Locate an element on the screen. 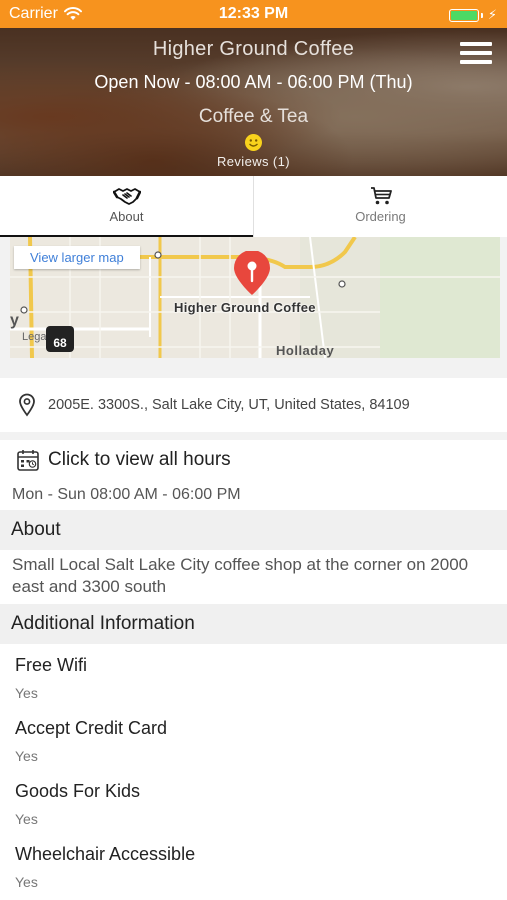 Image resolution: width=507 pixels, height=900 pixels. view-all-hours-button: Click to view all hours is located at coordinates (253, 460).